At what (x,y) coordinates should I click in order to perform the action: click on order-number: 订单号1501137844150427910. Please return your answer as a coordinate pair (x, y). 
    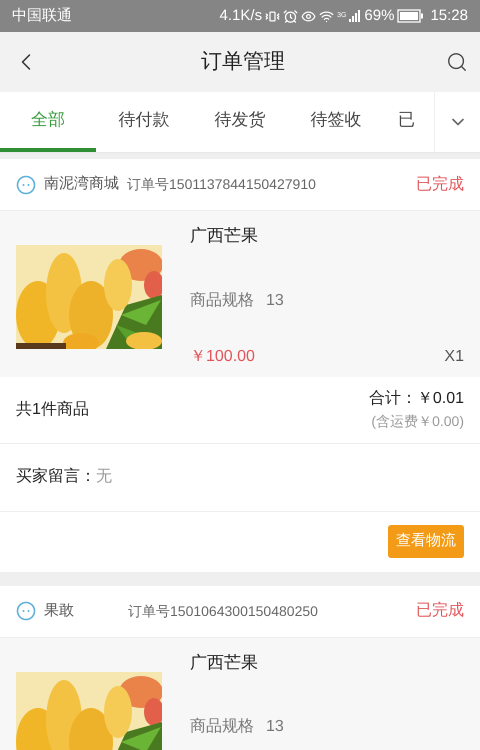
    Looking at the image, I should click on (221, 184).